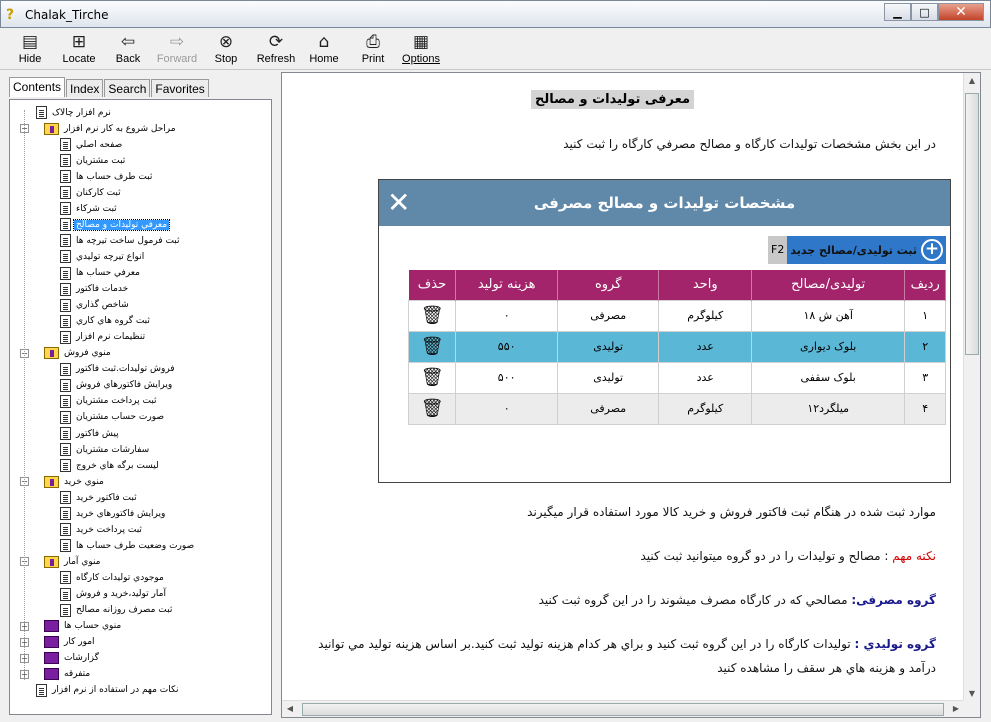  I want to click on scroll-right-icon: ▶, so click(956, 709).